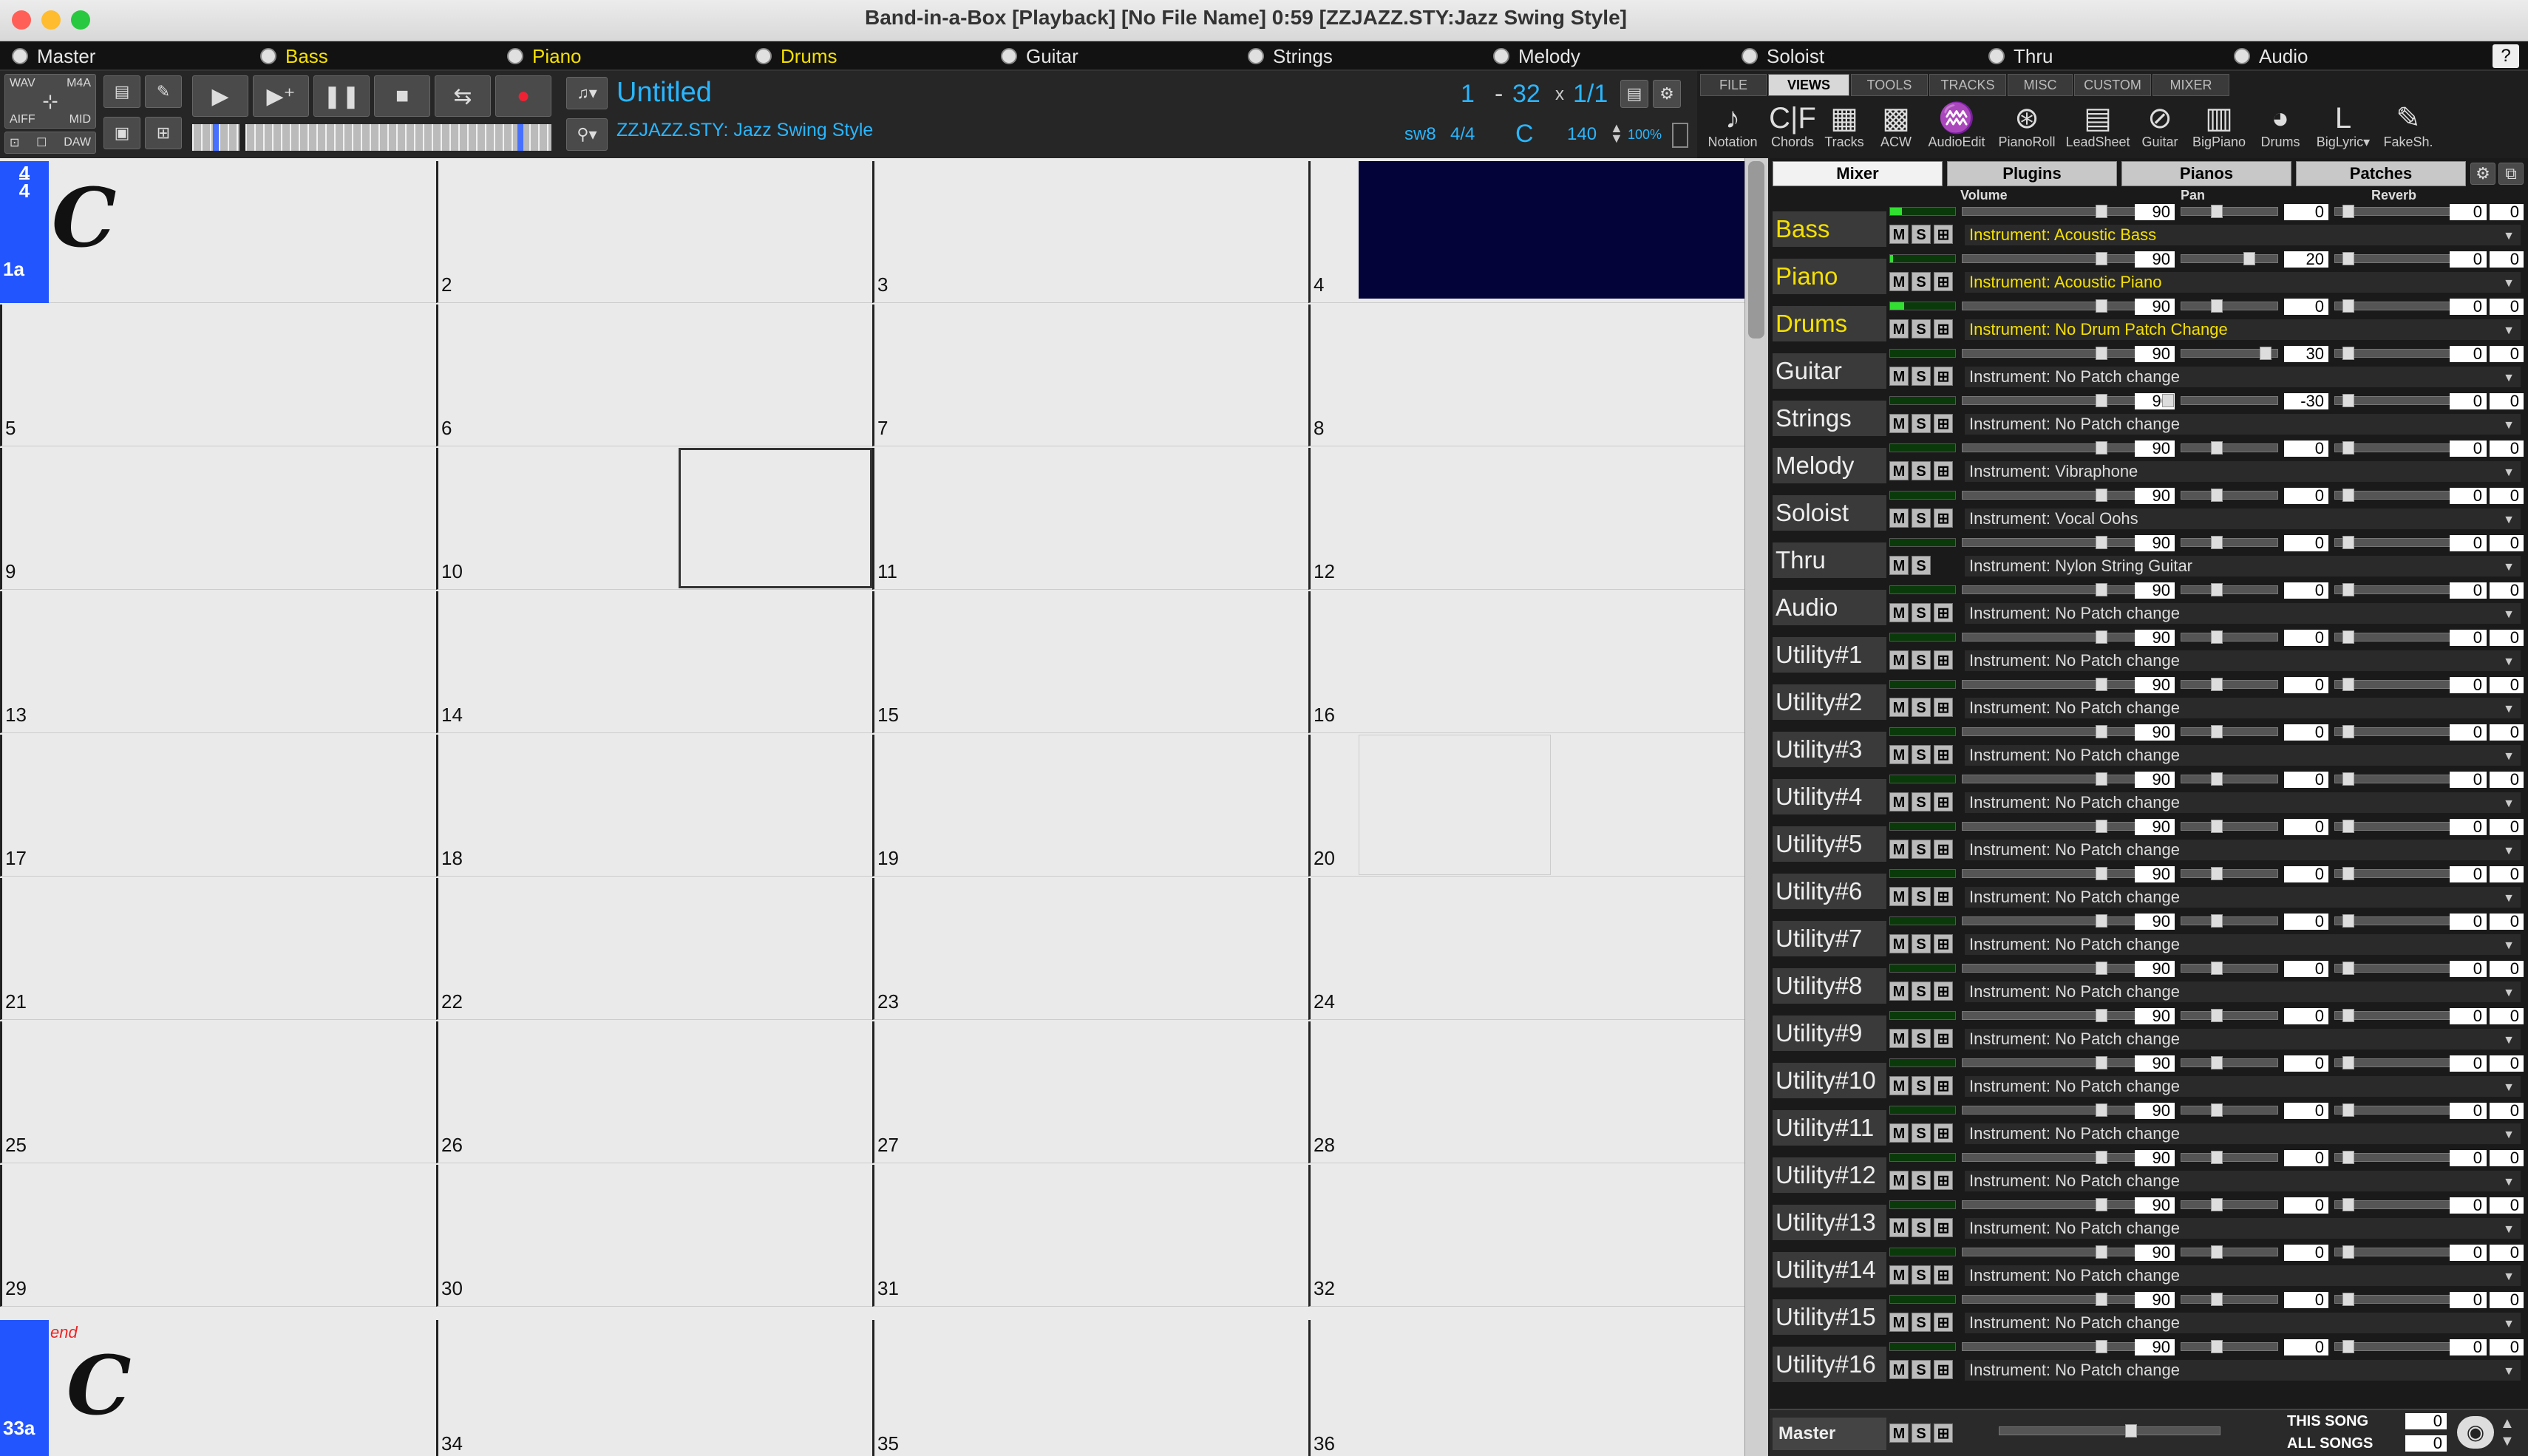  Describe the element at coordinates (1526, 662) in the screenshot. I see `bar-16: 16` at that location.